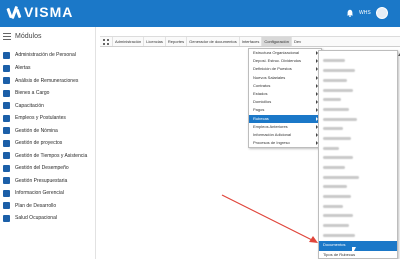 The width and height of the screenshot is (400, 259). Describe the element at coordinates (350, 13) in the screenshot. I see `notification-bell-icon` at that location.